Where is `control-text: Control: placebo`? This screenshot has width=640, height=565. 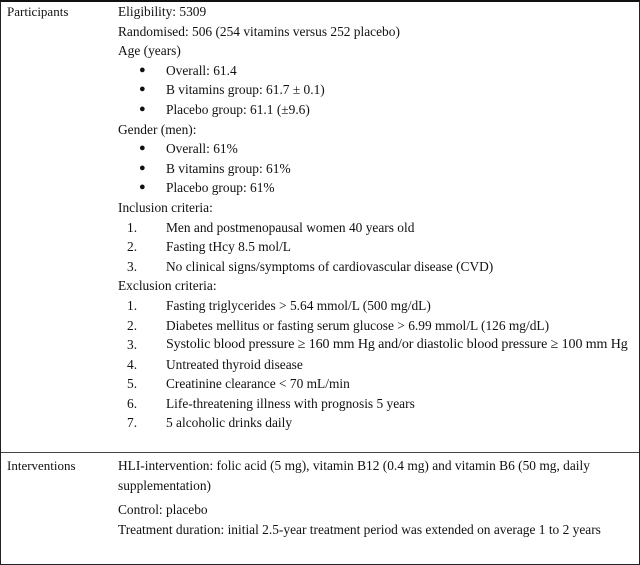 control-text: Control: placebo is located at coordinates (163, 510).